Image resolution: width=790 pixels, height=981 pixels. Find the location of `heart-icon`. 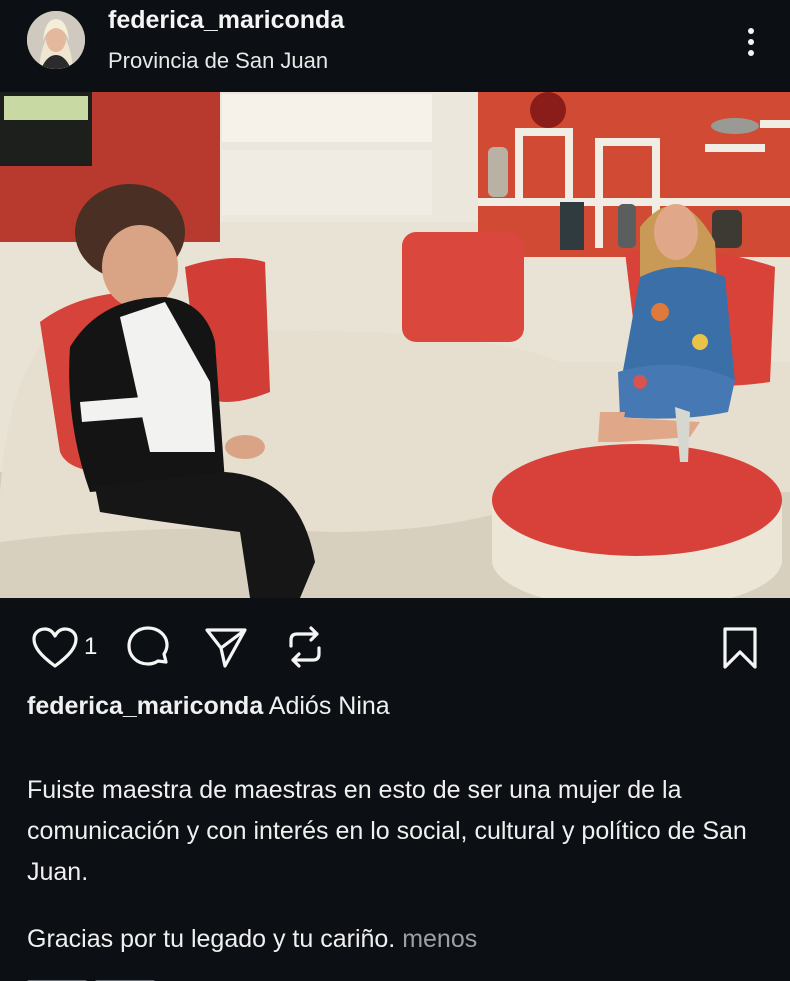

heart-icon is located at coordinates (55, 648).